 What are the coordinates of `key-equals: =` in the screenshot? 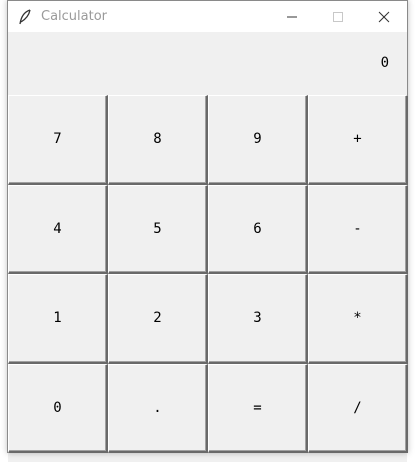 It's located at (258, 408).